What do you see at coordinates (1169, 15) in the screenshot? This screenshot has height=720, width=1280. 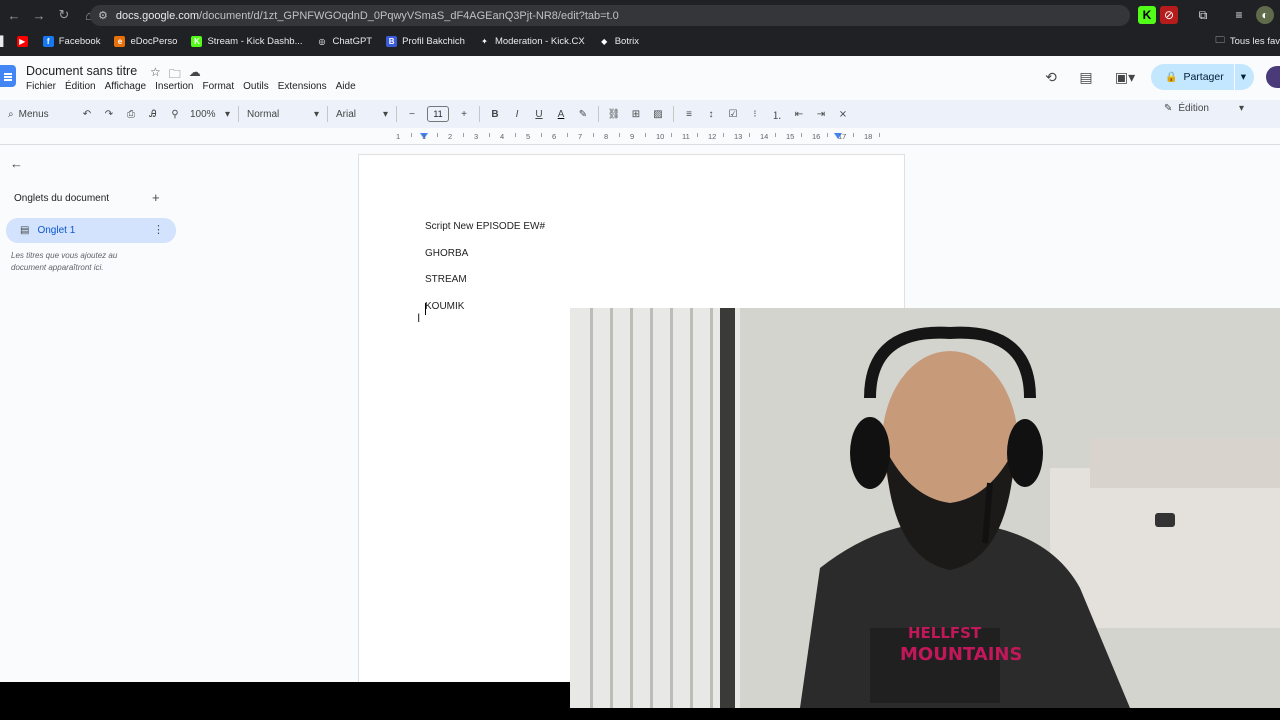 I see `red-extension-icon: ⊘` at bounding box center [1169, 15].